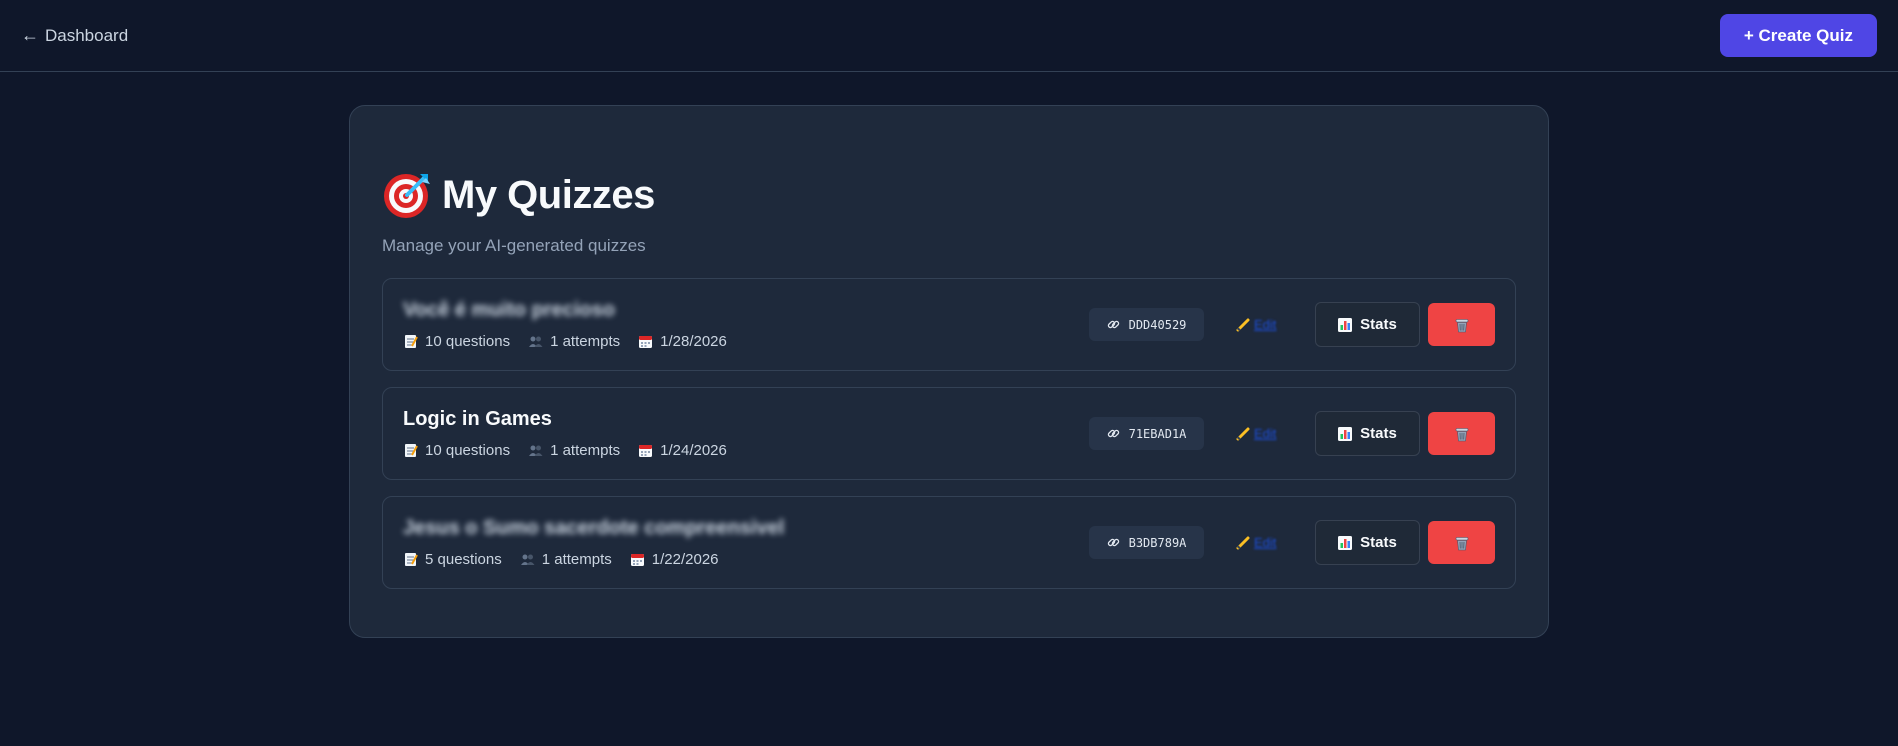 The height and width of the screenshot is (746, 1898). Describe the element at coordinates (514, 245) in the screenshot. I see `page-subtitle: Manage your AI-generated quizzes` at that location.